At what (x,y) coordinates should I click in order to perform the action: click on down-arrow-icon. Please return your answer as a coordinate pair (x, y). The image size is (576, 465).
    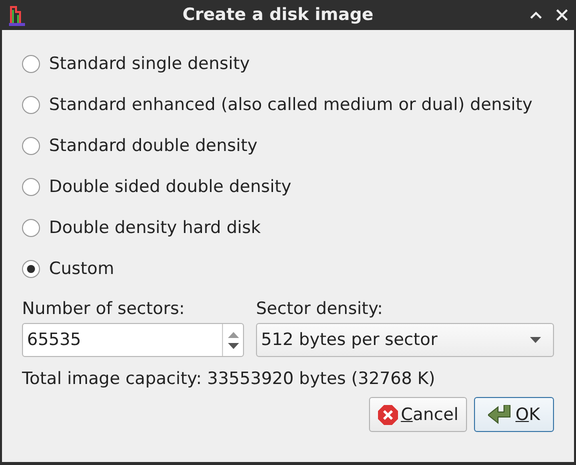
    Looking at the image, I should click on (233, 345).